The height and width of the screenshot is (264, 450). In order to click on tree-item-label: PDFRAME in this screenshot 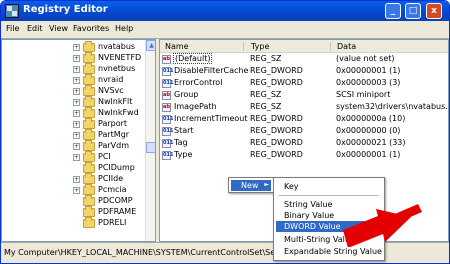, I will do `click(117, 211)`.